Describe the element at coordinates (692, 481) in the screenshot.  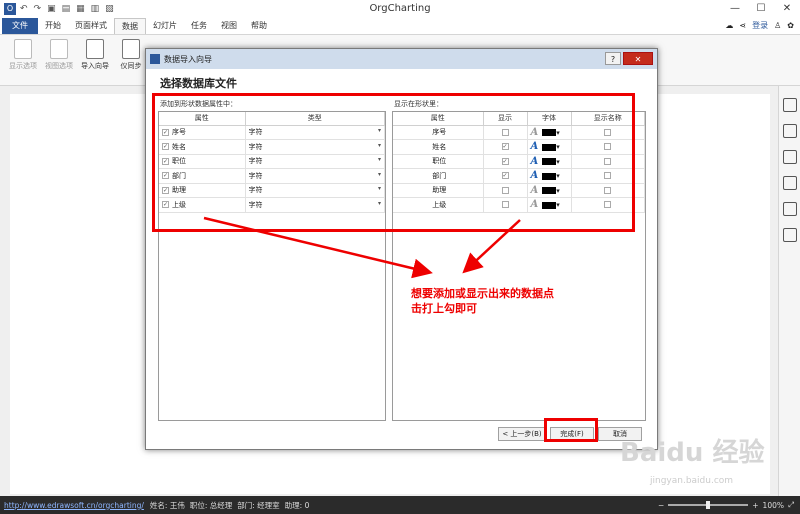
I see `baidu-watermark-url: jingyan.baidu.com` at that location.